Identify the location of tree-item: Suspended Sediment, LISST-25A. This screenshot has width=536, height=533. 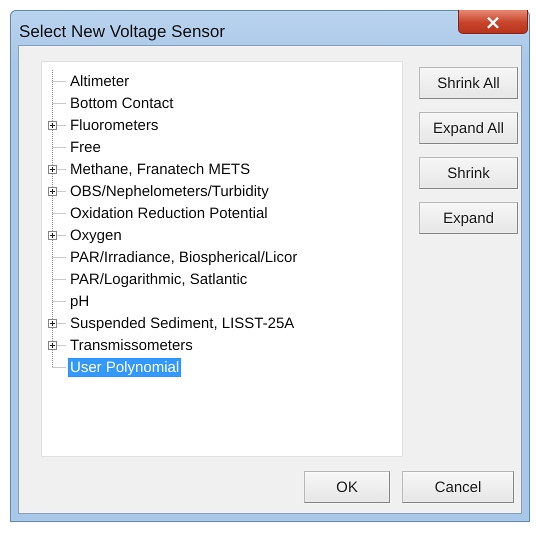
(182, 323).